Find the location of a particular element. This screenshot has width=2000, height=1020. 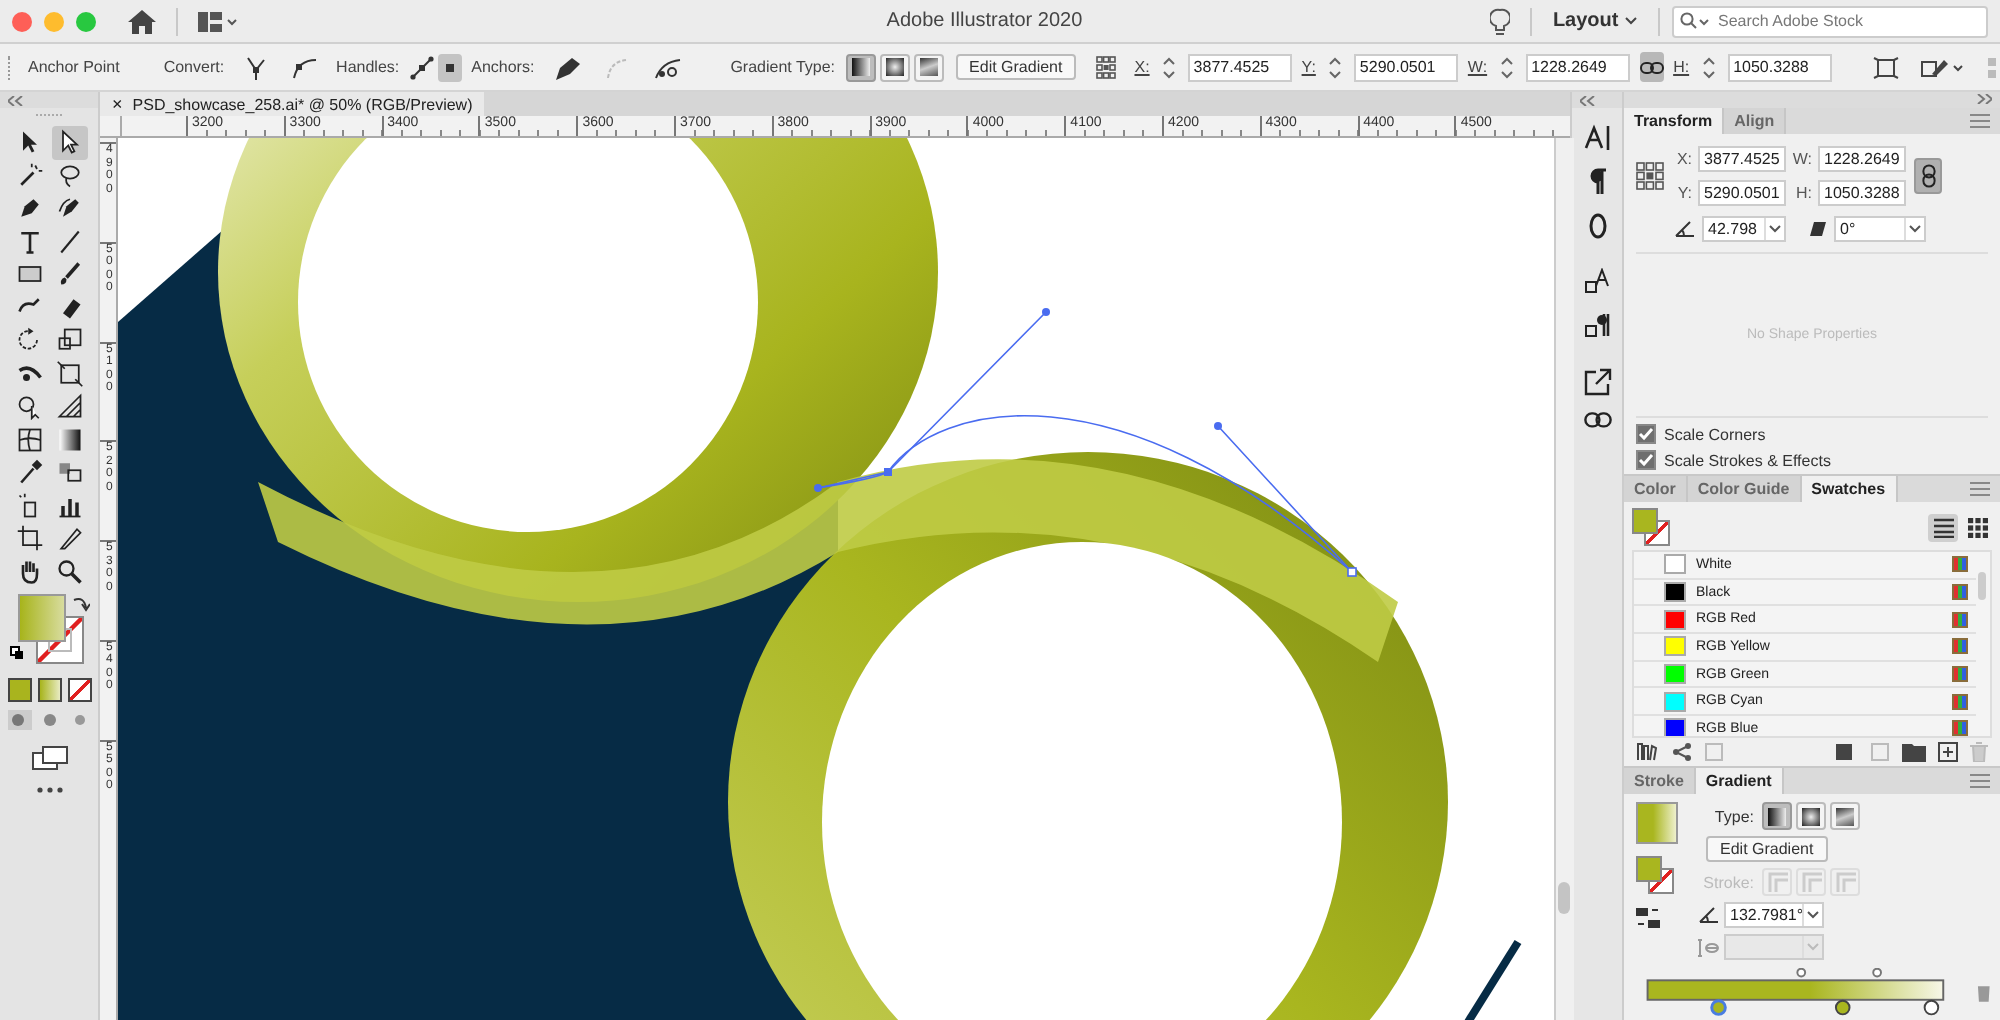

panel-tab: Transform is located at coordinates (1674, 120).